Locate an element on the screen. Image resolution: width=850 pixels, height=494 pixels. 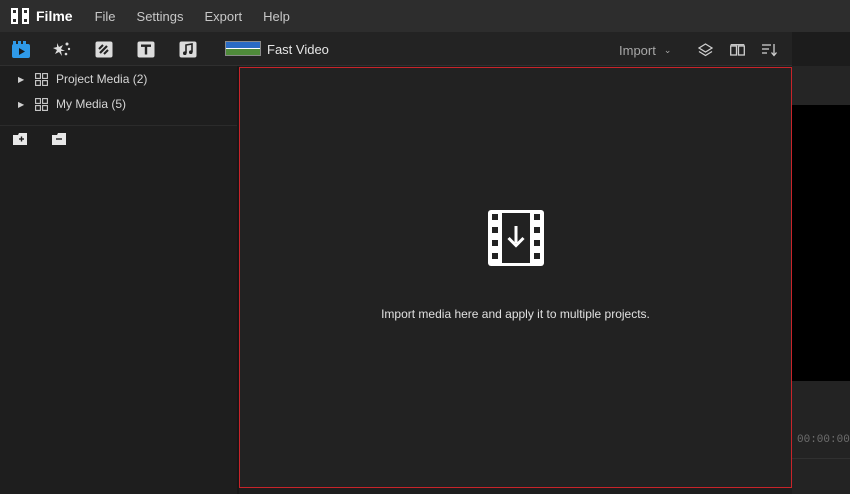
layers-icon is located at coordinates (705, 50).